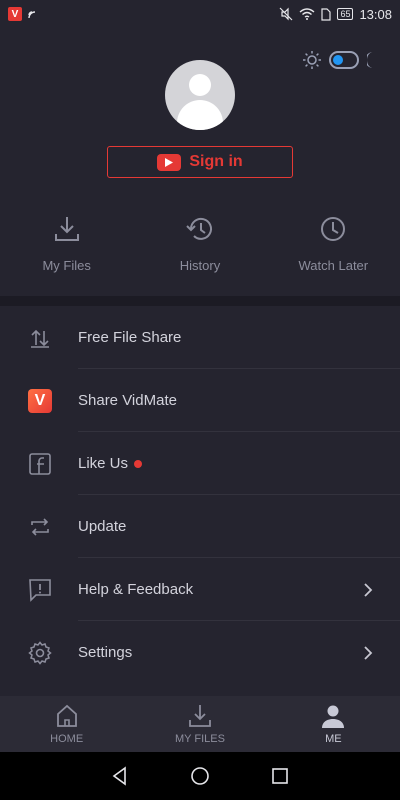 Image resolution: width=400 pixels, height=800 pixels. I want to click on theme-toggle, so click(342, 60).